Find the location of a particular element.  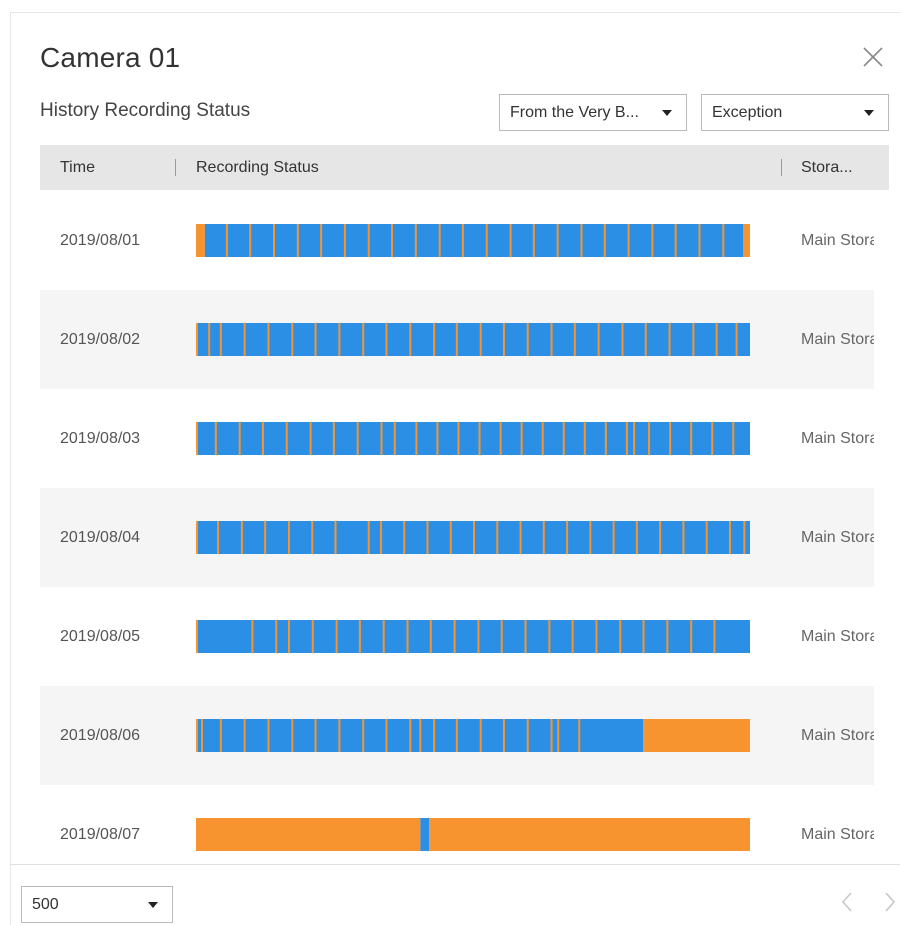

page-size-value: 500 is located at coordinates (45, 904).